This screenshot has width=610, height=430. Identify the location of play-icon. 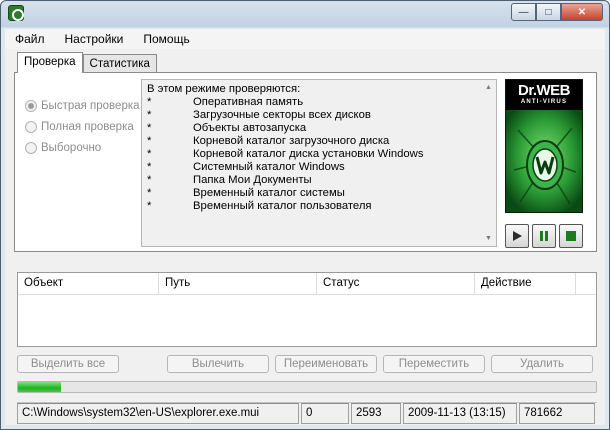
(517, 236).